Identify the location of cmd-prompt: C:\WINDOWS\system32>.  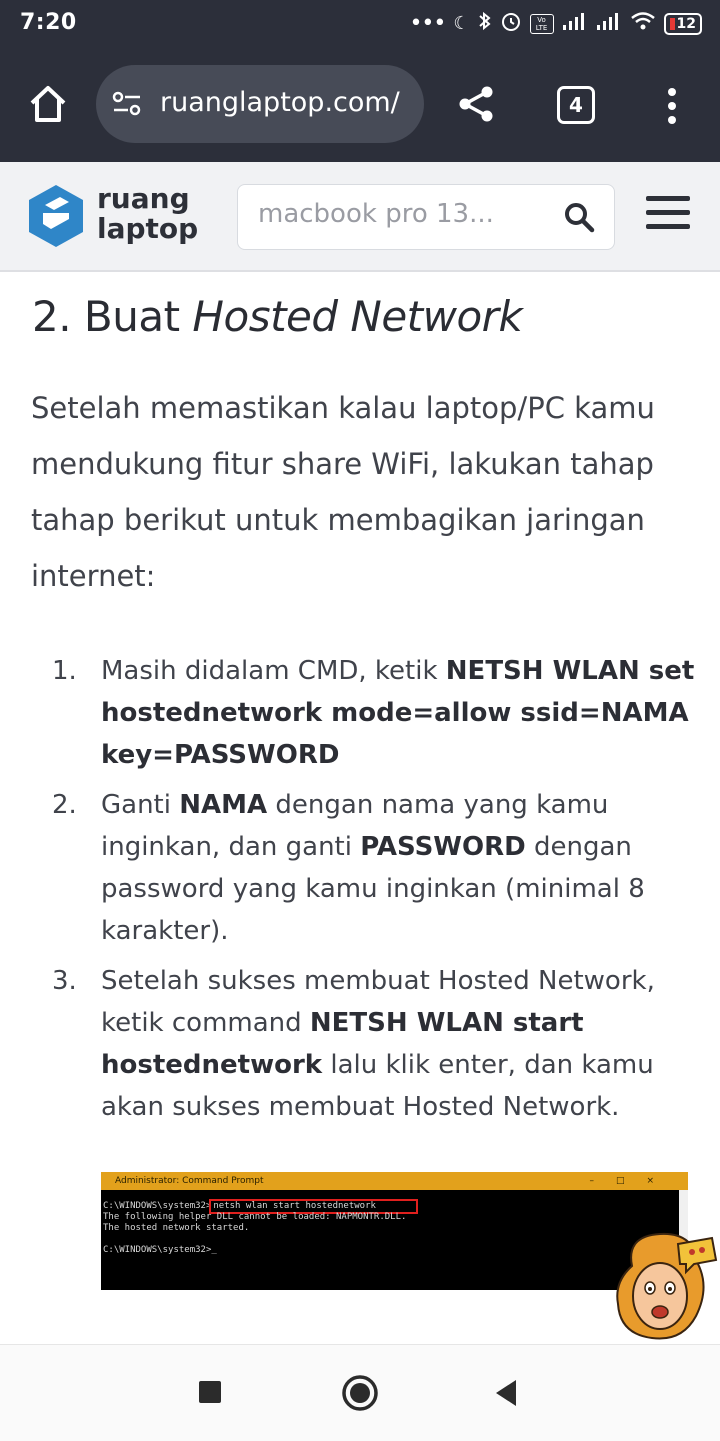
(157, 1206).